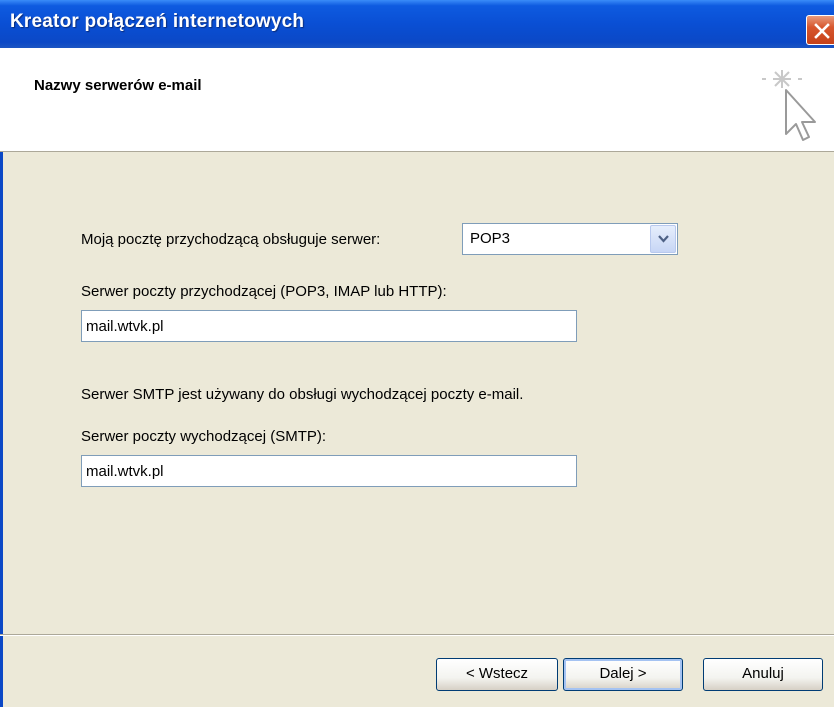 Image resolution: width=834 pixels, height=707 pixels. I want to click on dropdown-button, so click(663, 239).